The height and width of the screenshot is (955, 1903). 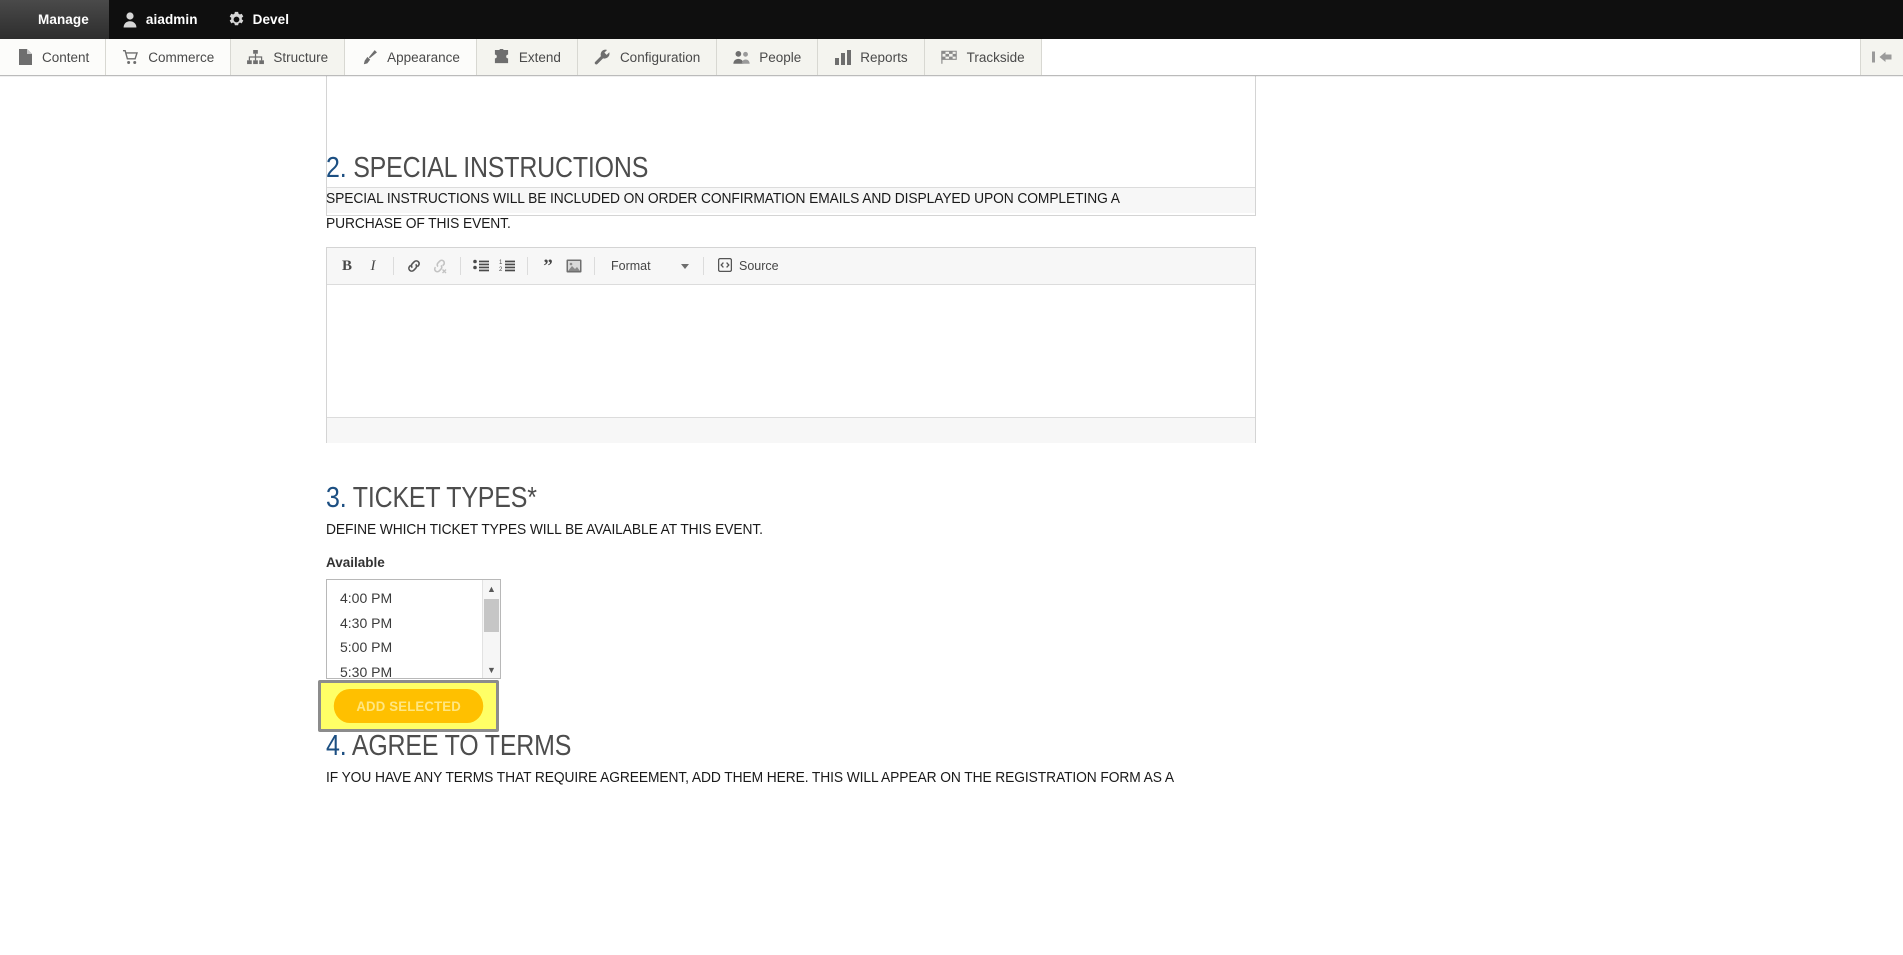 I want to click on svg-text: 2, so click(x=501, y=270).